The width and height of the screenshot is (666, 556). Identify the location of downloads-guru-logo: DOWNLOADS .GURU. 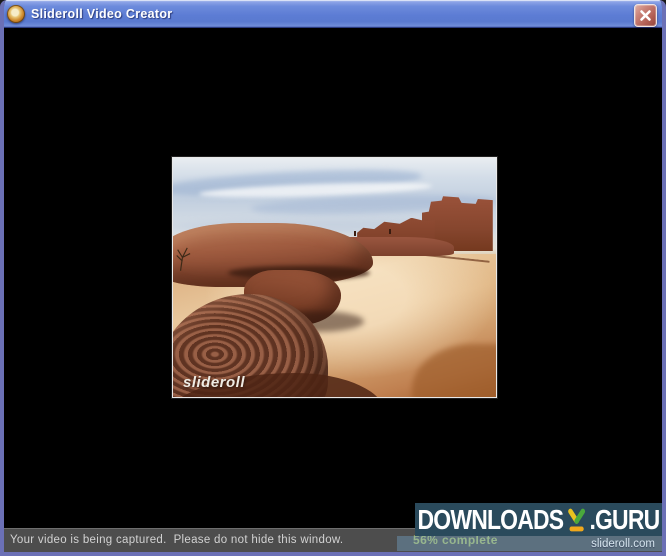
(539, 519).